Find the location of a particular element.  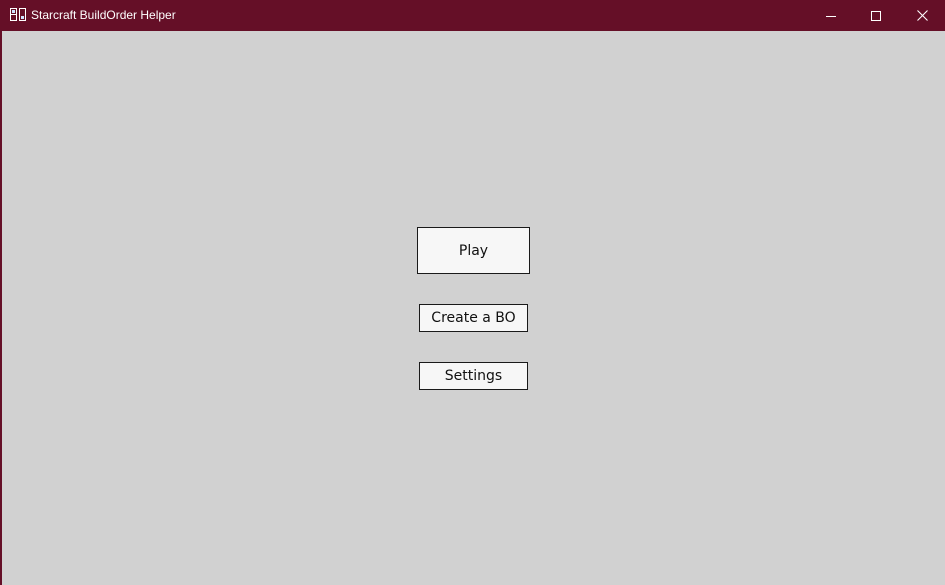

maximize-button is located at coordinates (876, 15).